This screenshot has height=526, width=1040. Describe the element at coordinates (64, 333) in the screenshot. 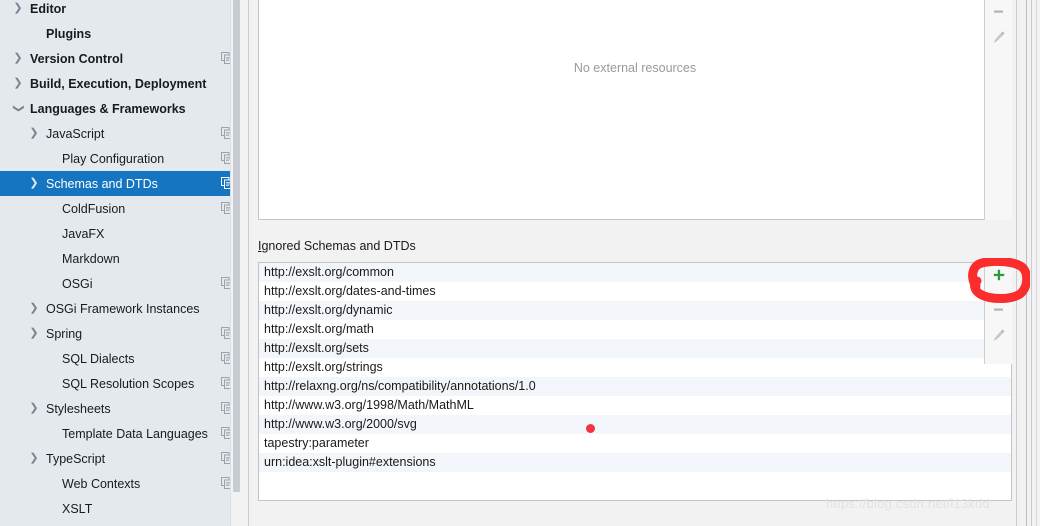

I see `sidebar-item-label: Spring` at that location.